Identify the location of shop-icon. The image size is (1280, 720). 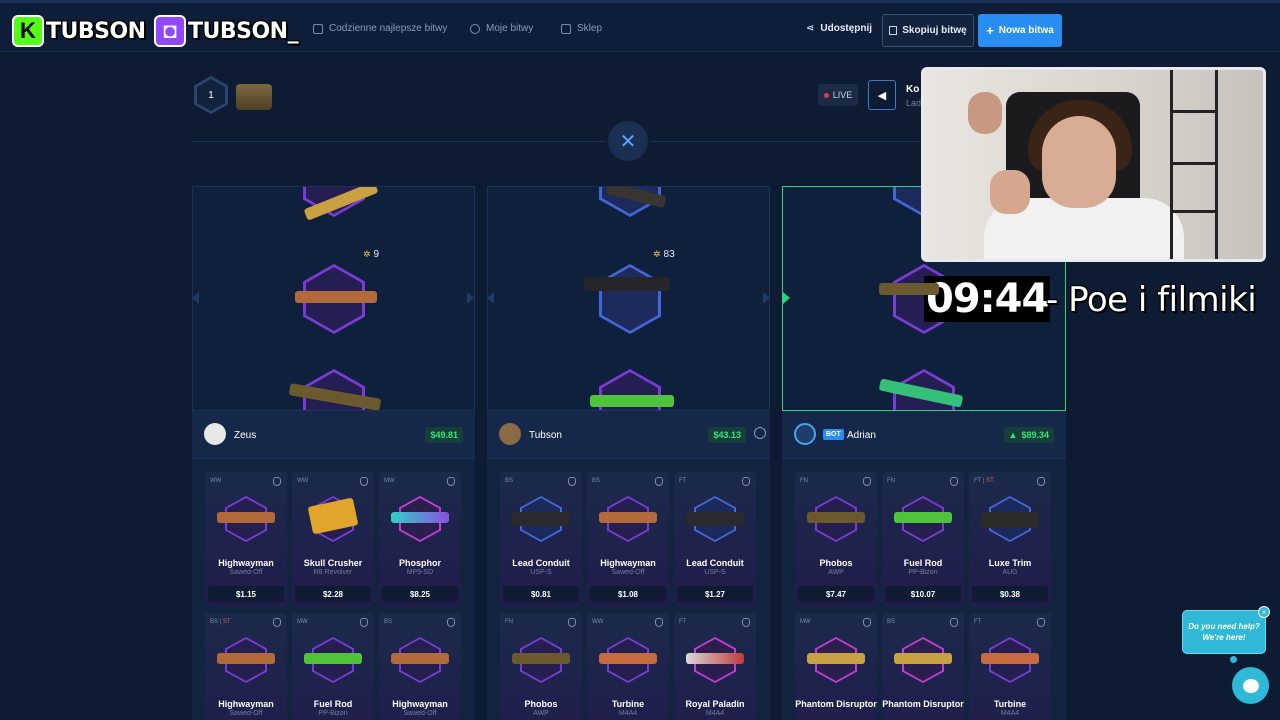
(566, 28).